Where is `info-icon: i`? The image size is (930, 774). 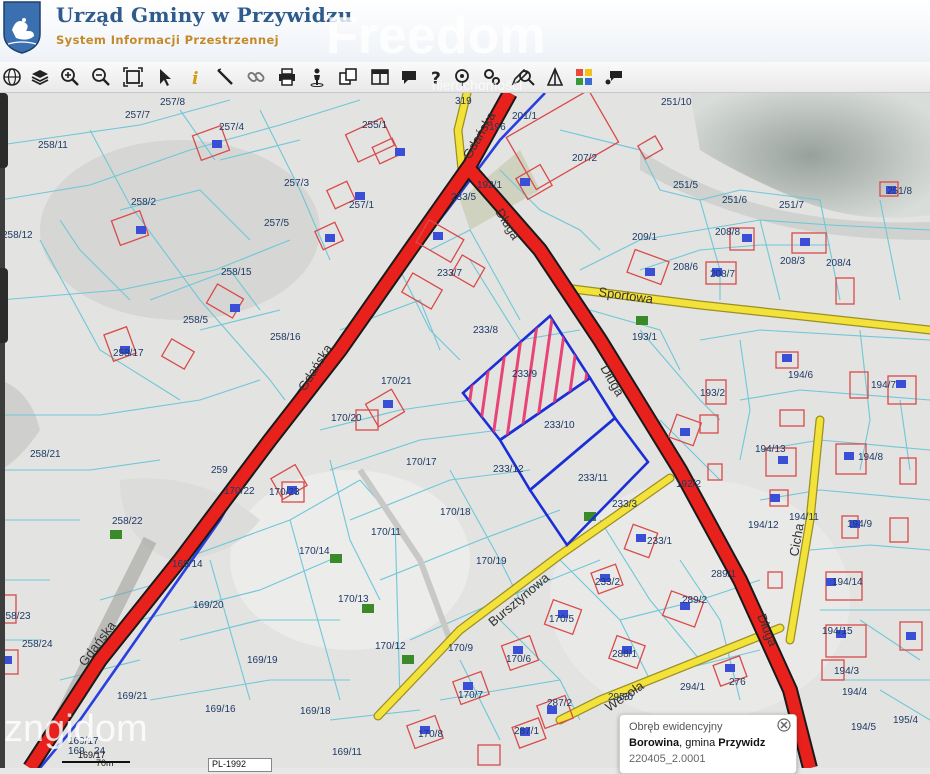
info-icon: i is located at coordinates (195, 77).